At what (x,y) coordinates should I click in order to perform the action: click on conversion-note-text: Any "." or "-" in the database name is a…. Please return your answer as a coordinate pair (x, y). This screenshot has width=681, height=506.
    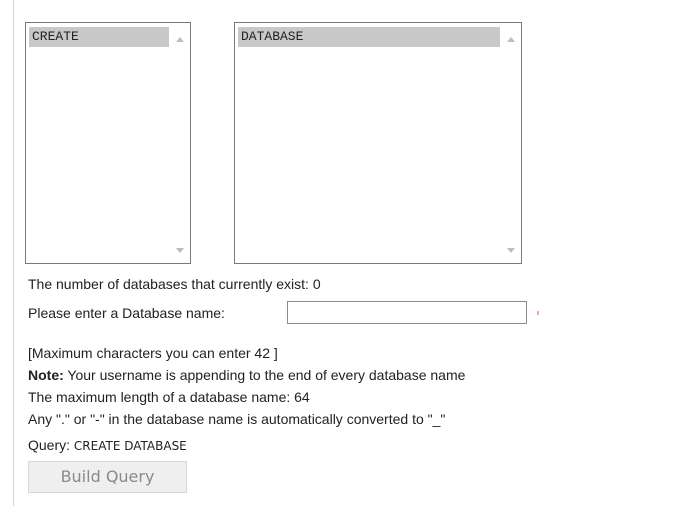
    Looking at the image, I should click on (237, 419).